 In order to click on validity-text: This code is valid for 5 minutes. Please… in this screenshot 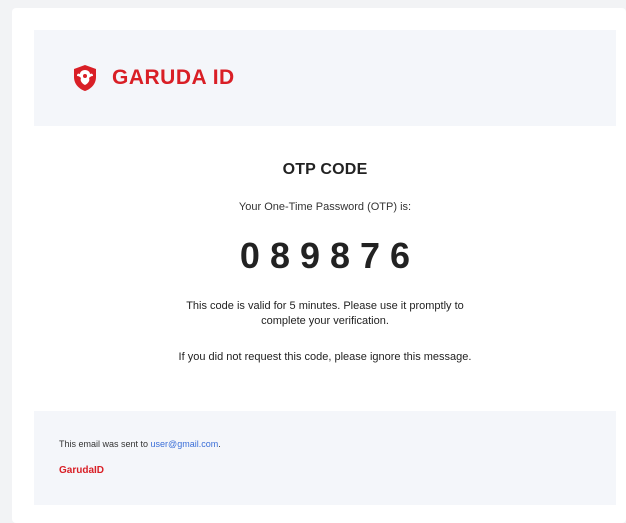, I will do `click(325, 314)`.